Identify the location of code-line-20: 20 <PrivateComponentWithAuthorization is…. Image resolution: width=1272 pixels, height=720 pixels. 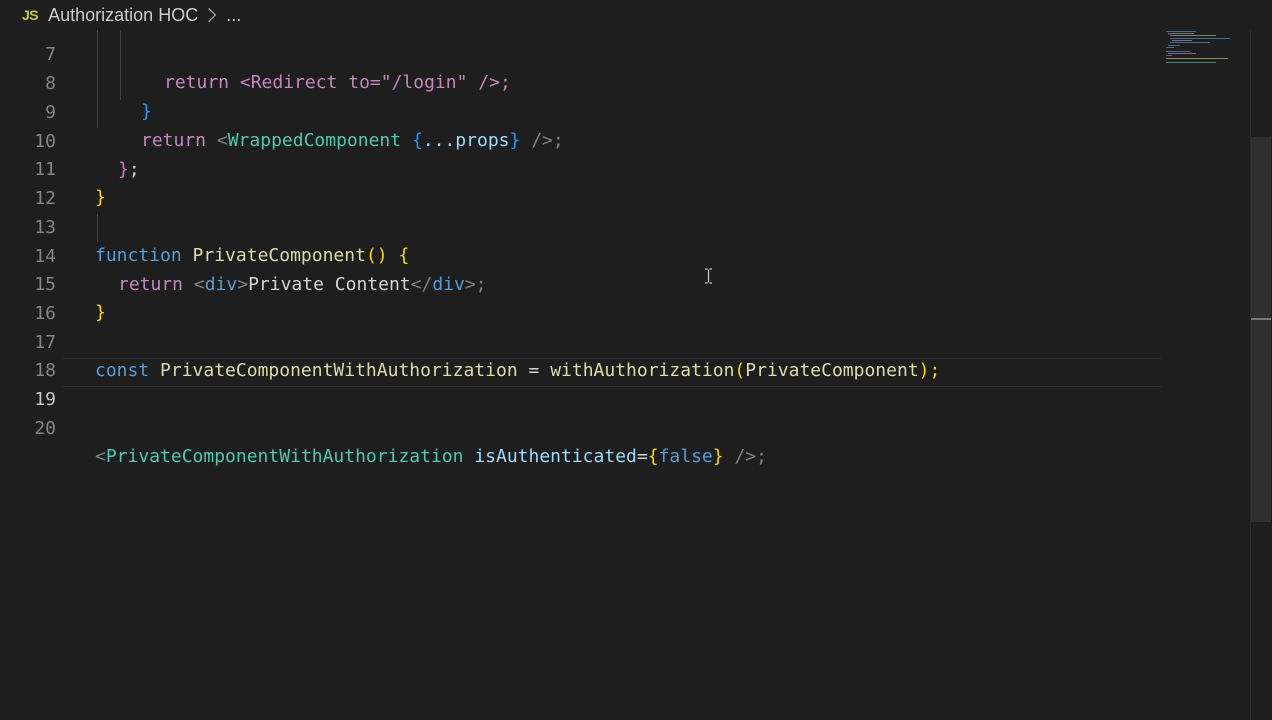
(625, 427).